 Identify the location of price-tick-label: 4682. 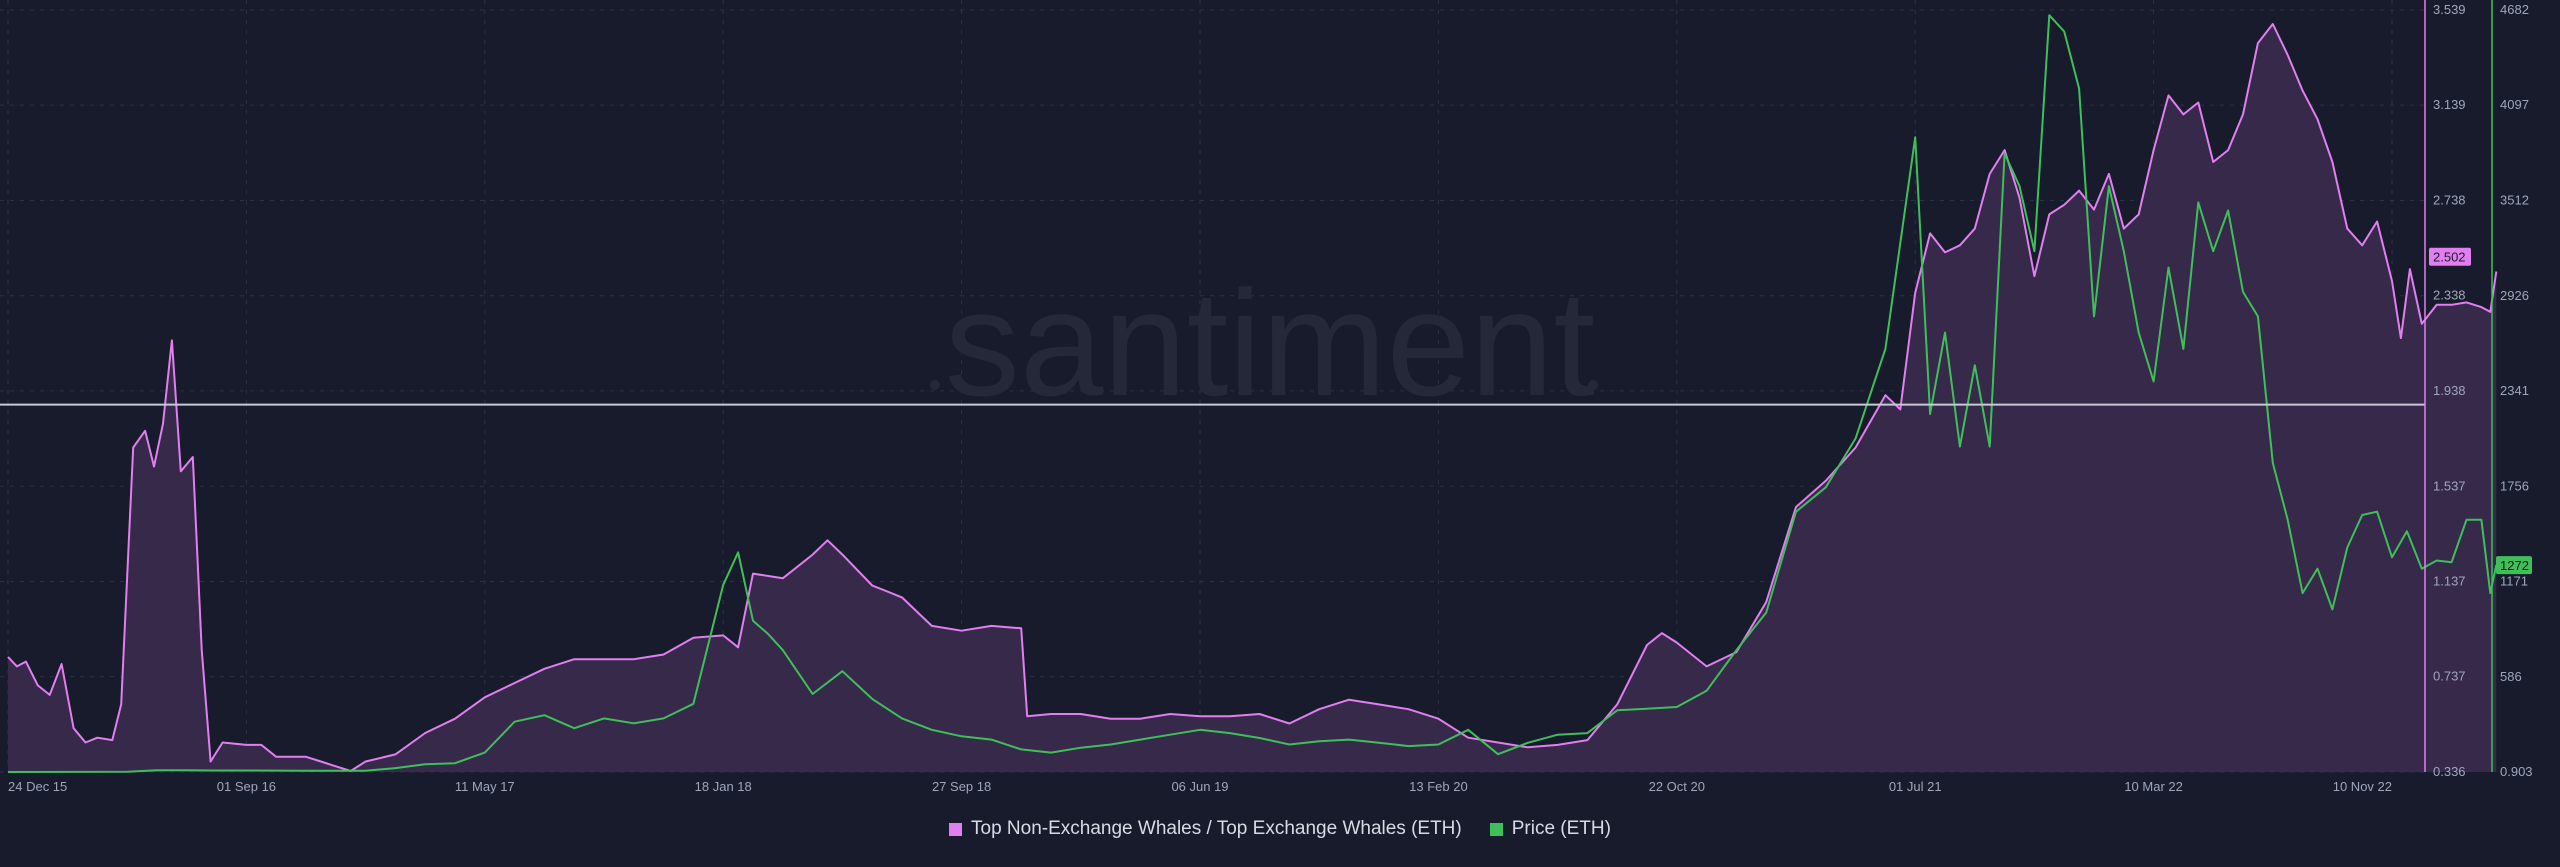
(2514, 9).